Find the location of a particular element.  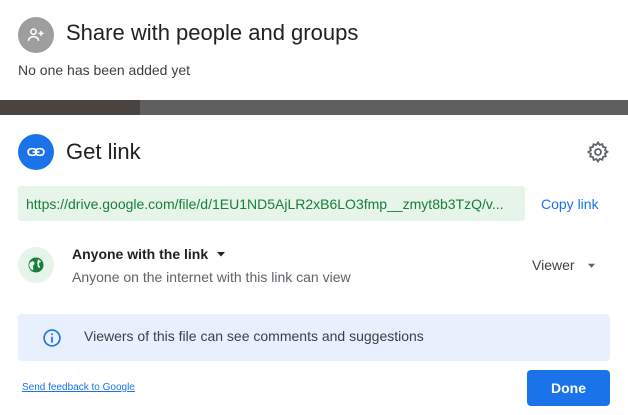

access-label: Anyone with the link is located at coordinates (140, 254).